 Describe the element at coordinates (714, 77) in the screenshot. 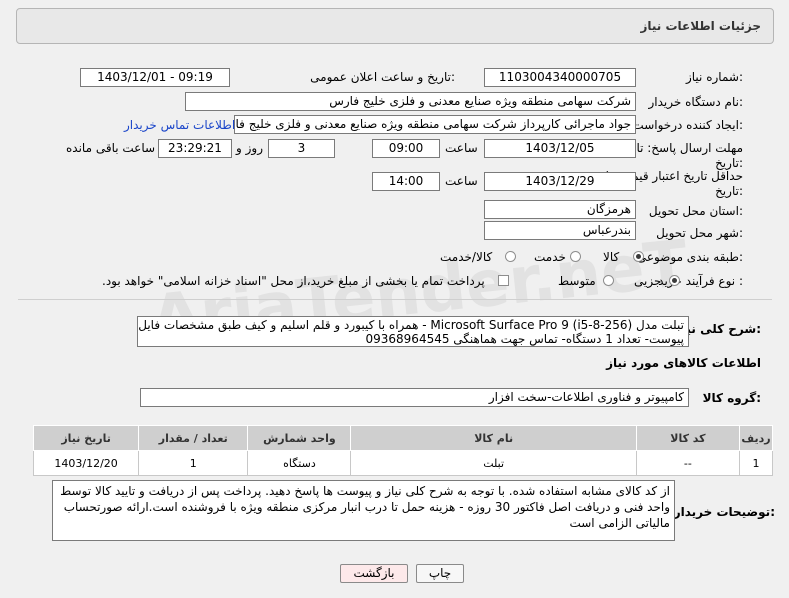

I see `need-number-label: شماره نیاز:` at that location.